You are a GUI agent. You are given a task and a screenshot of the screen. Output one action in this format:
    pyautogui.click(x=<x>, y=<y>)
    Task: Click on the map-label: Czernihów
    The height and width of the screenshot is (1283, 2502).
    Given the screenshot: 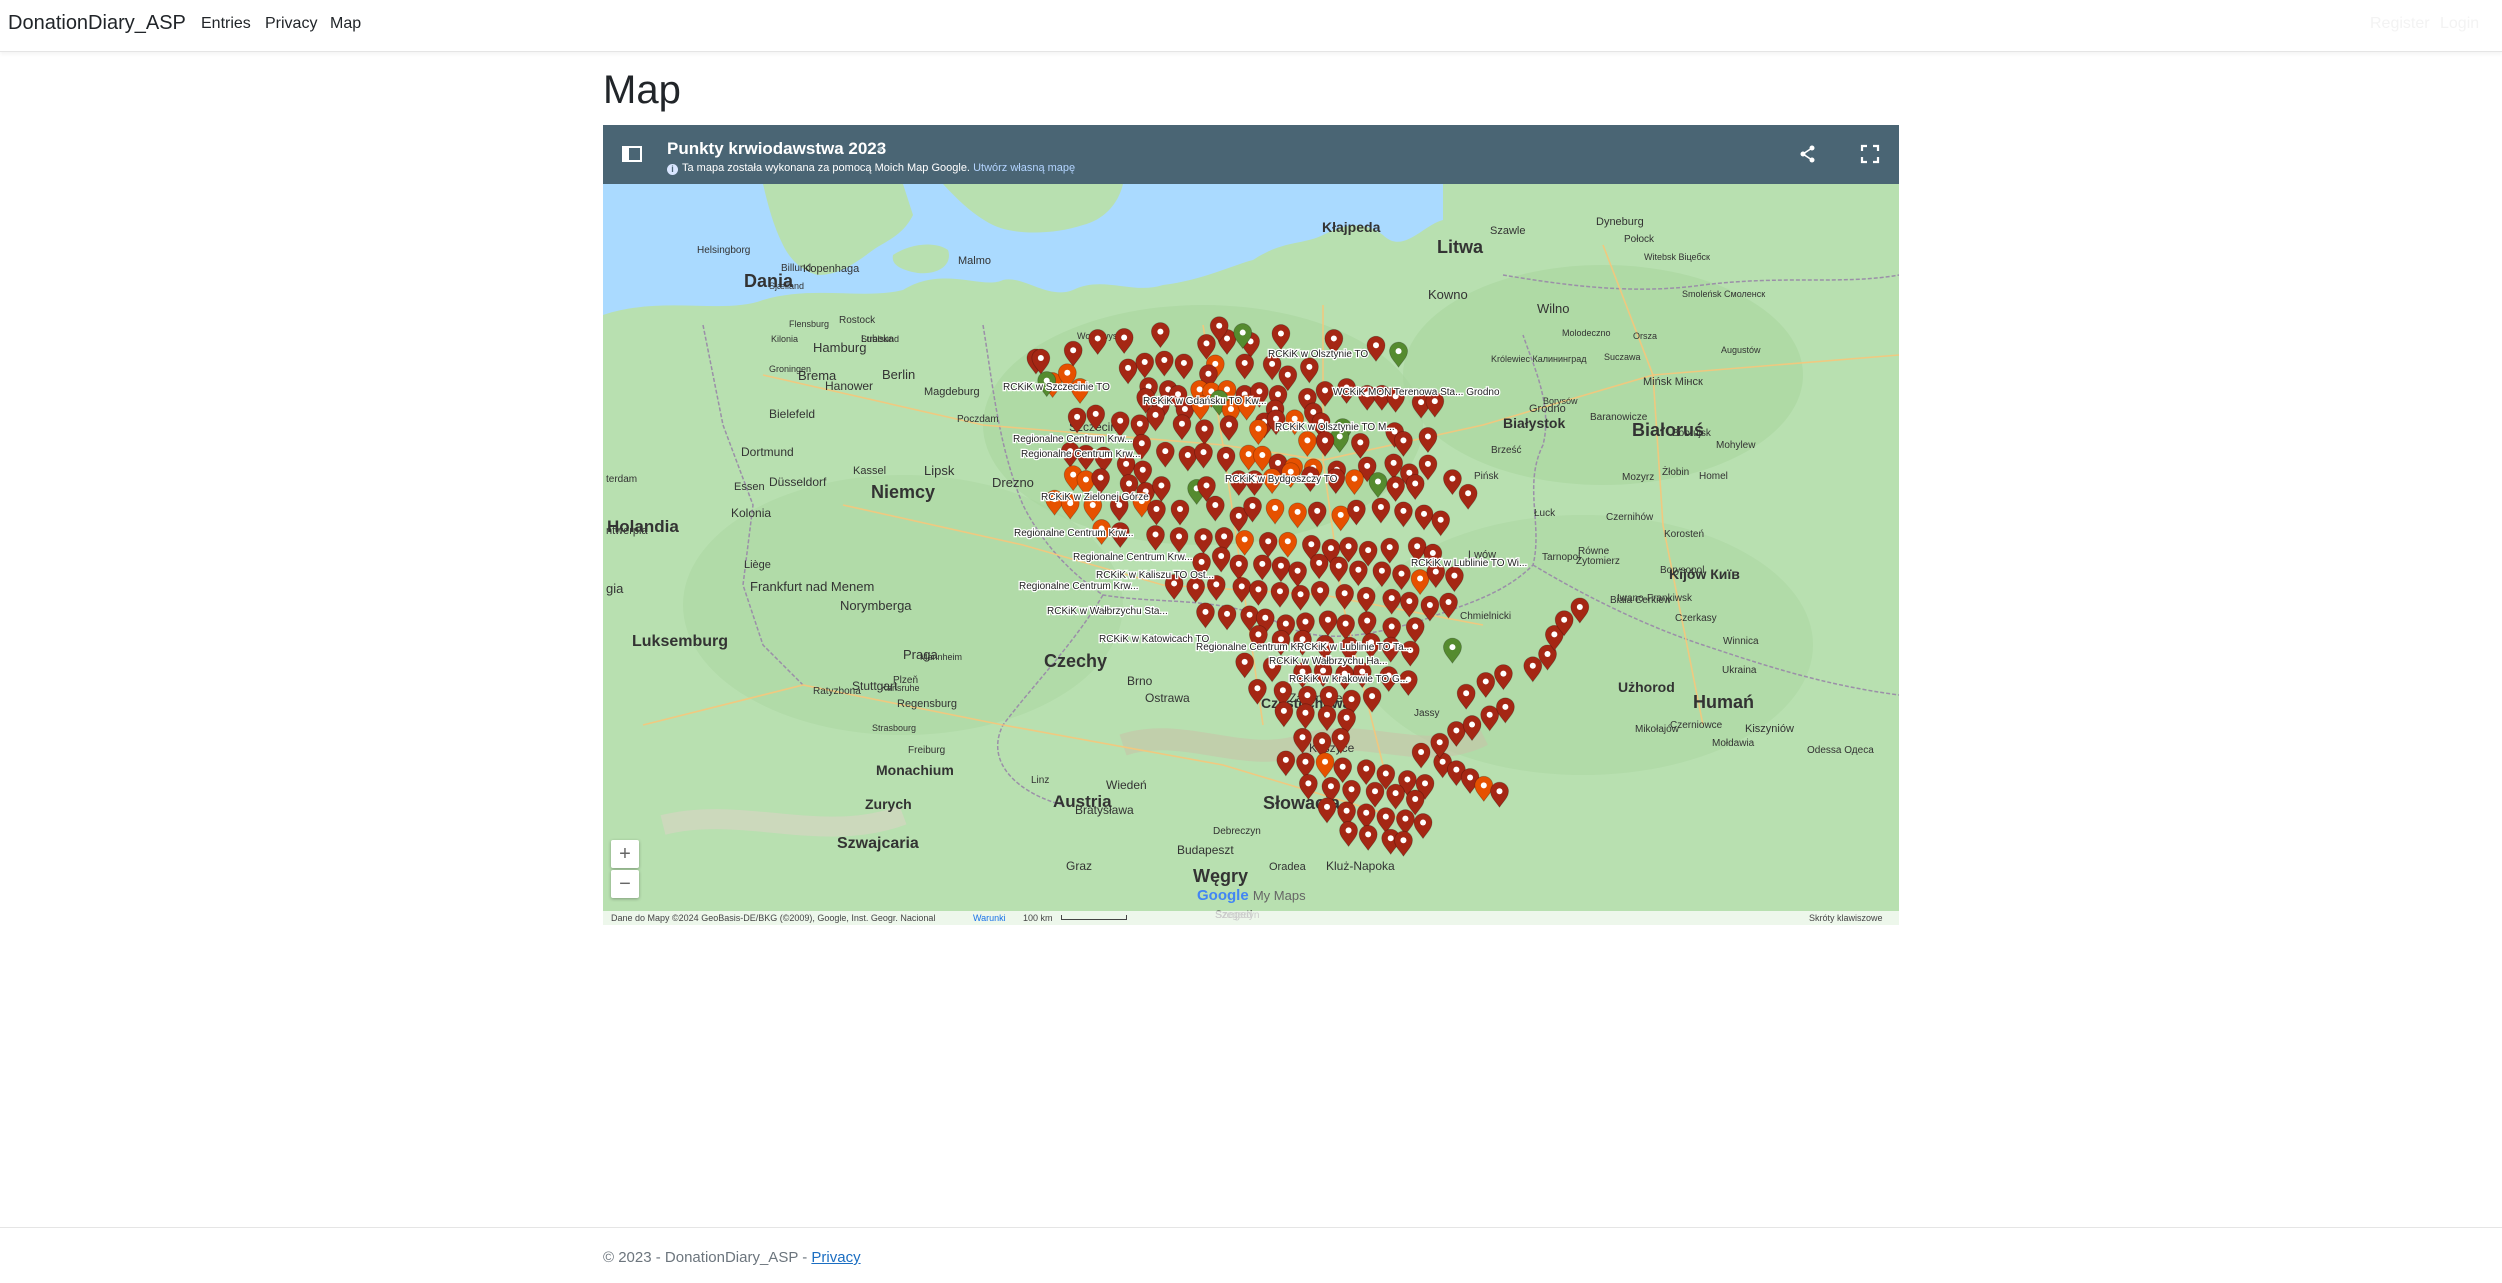 What is the action you would take?
    pyautogui.click(x=1630, y=517)
    